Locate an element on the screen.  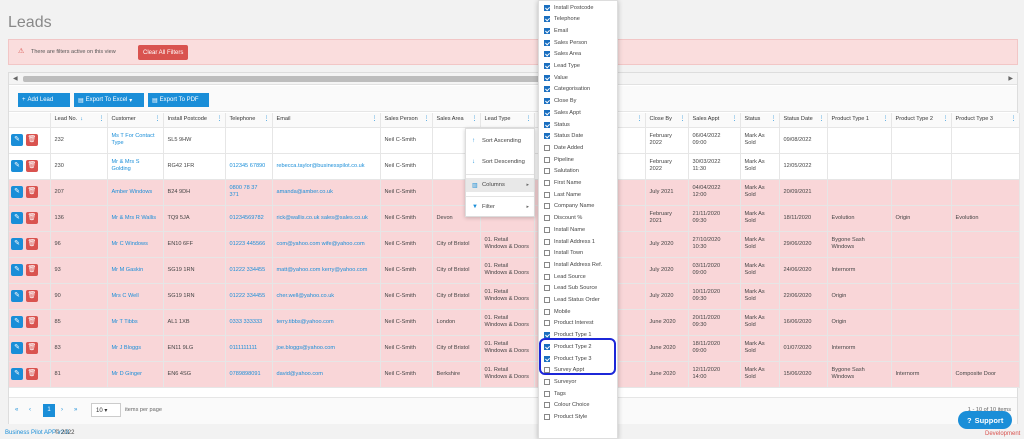
last-page-button: » is located at coordinates (75, 410).